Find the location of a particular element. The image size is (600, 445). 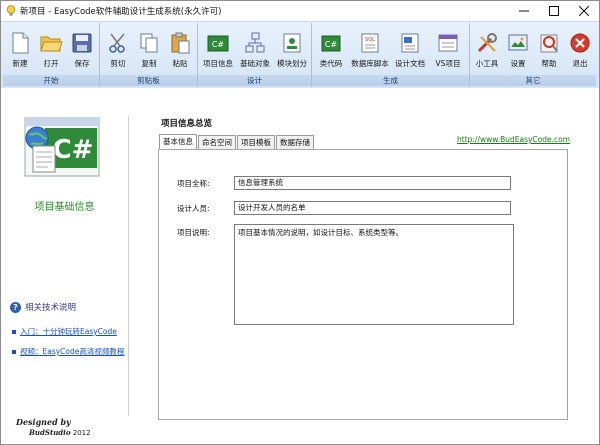

getting-started-link: 入门：十分钟玩转EasyCode is located at coordinates (64, 331).